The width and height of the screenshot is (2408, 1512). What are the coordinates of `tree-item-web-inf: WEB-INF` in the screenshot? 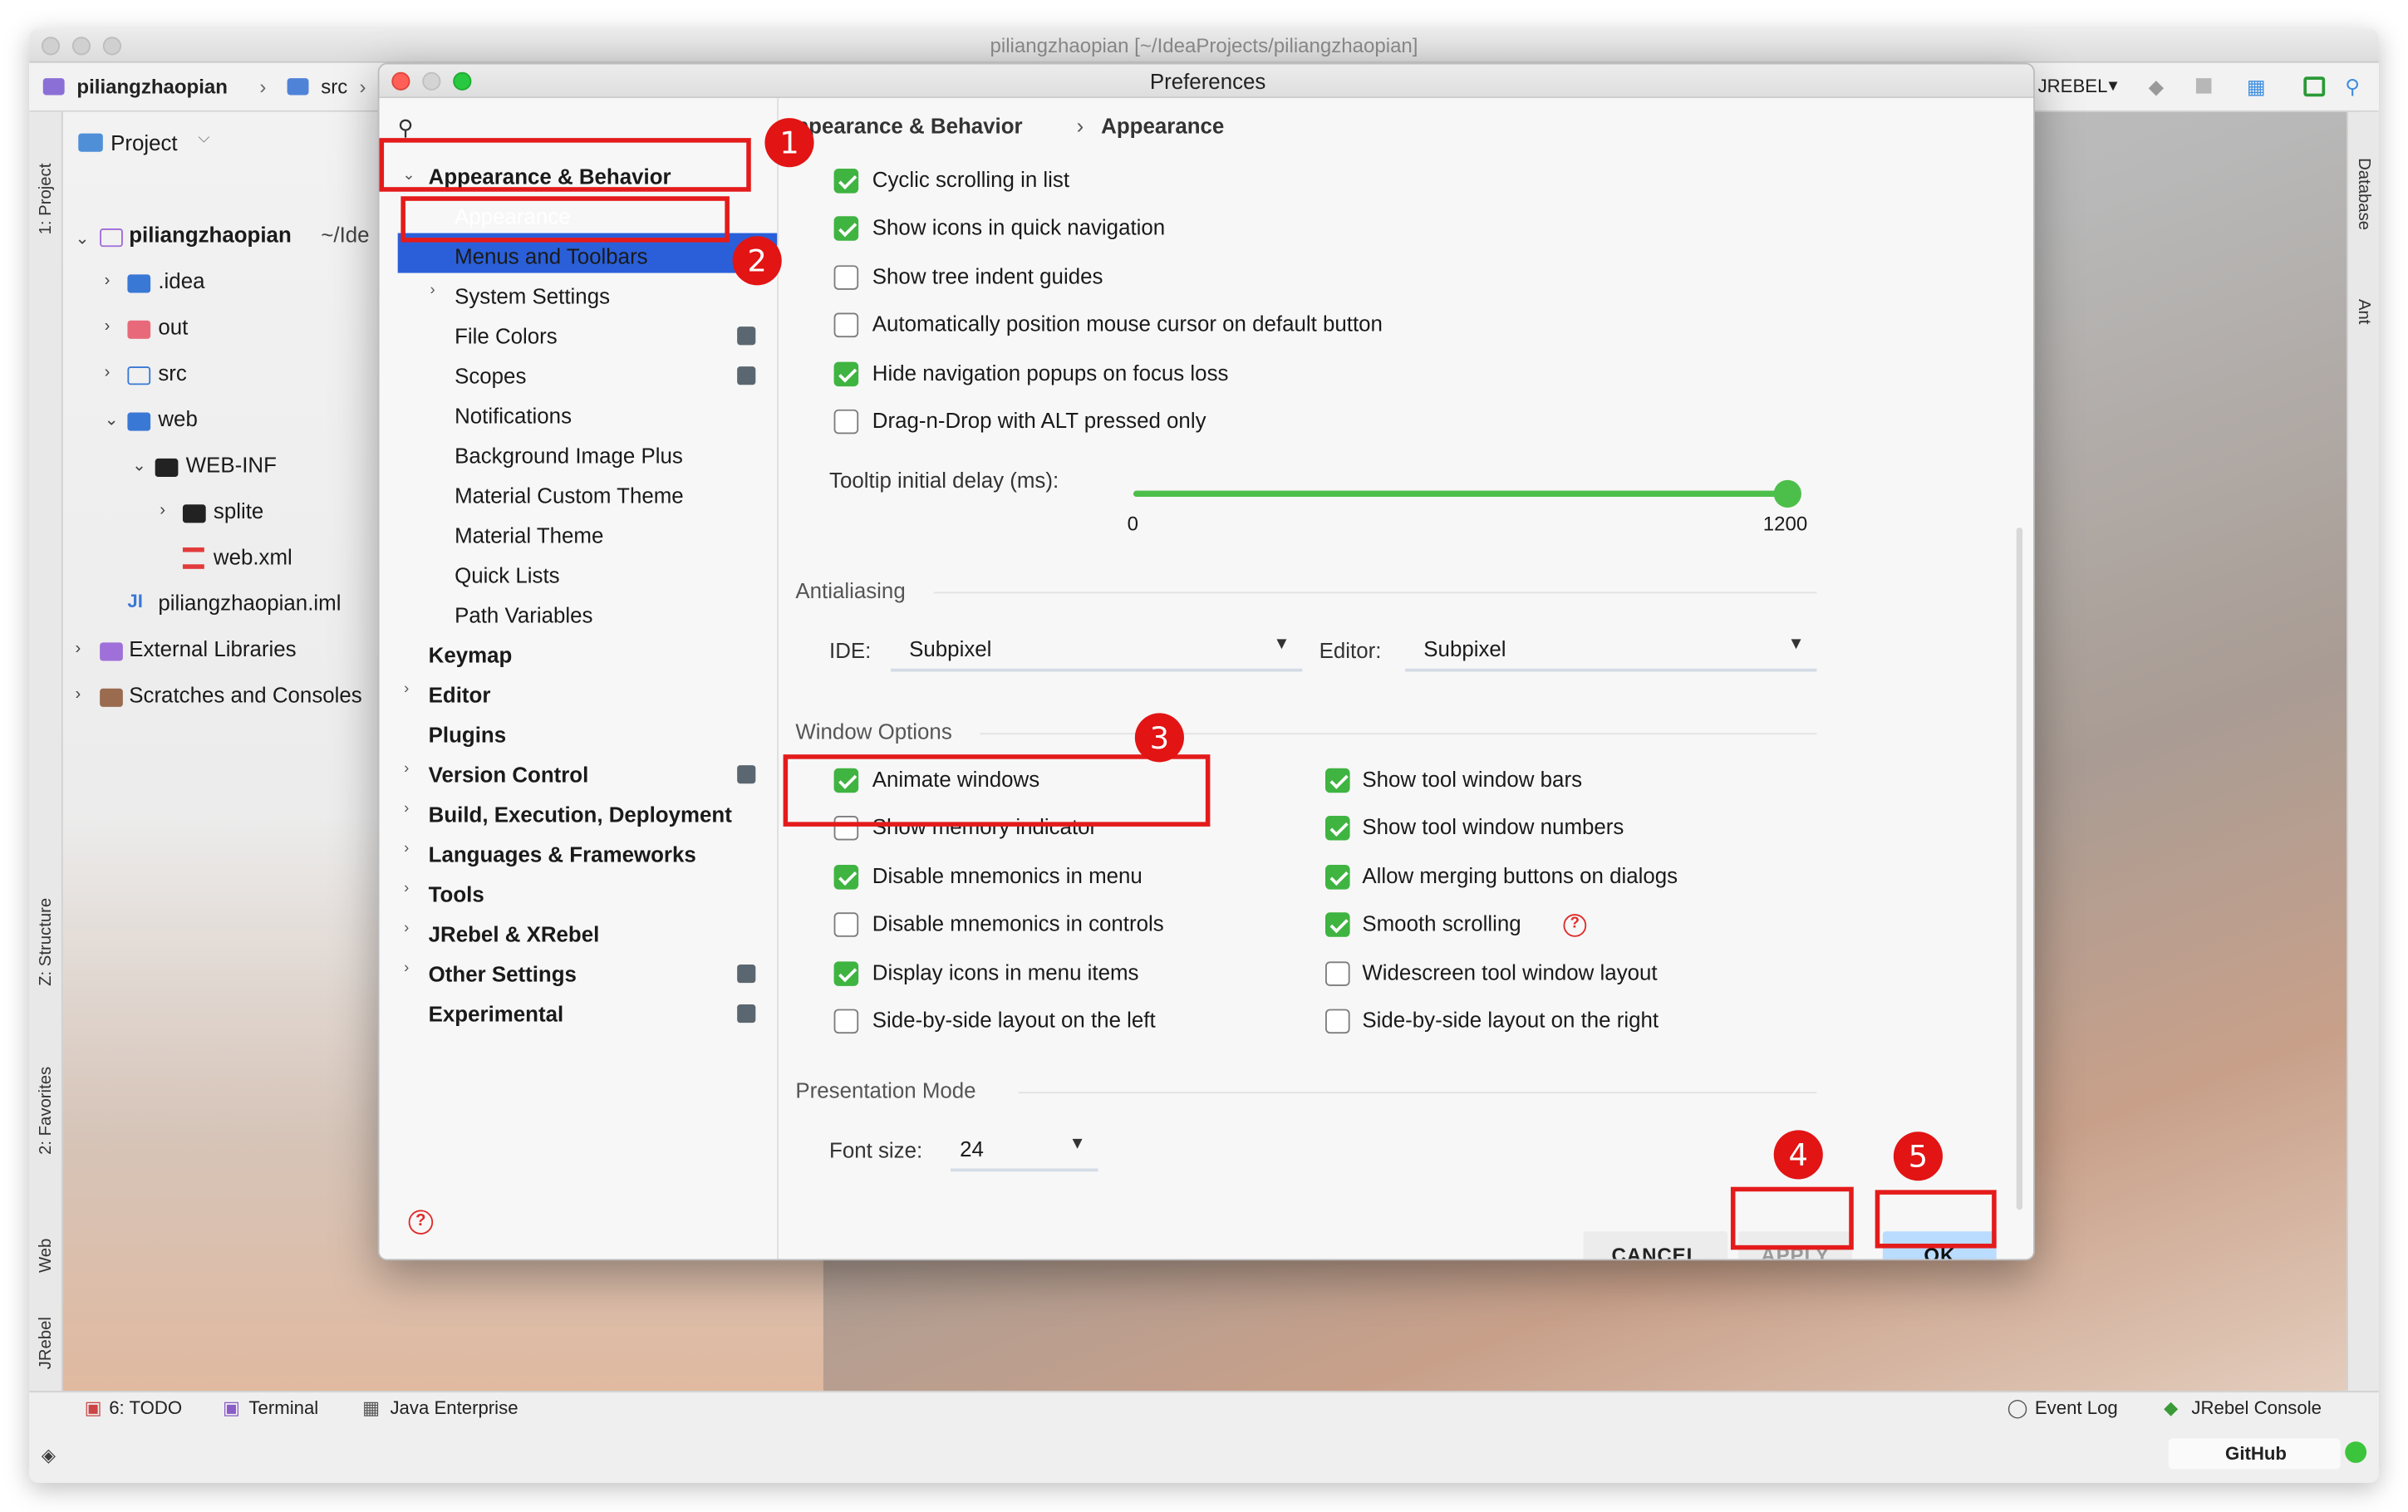 It's located at (231, 466).